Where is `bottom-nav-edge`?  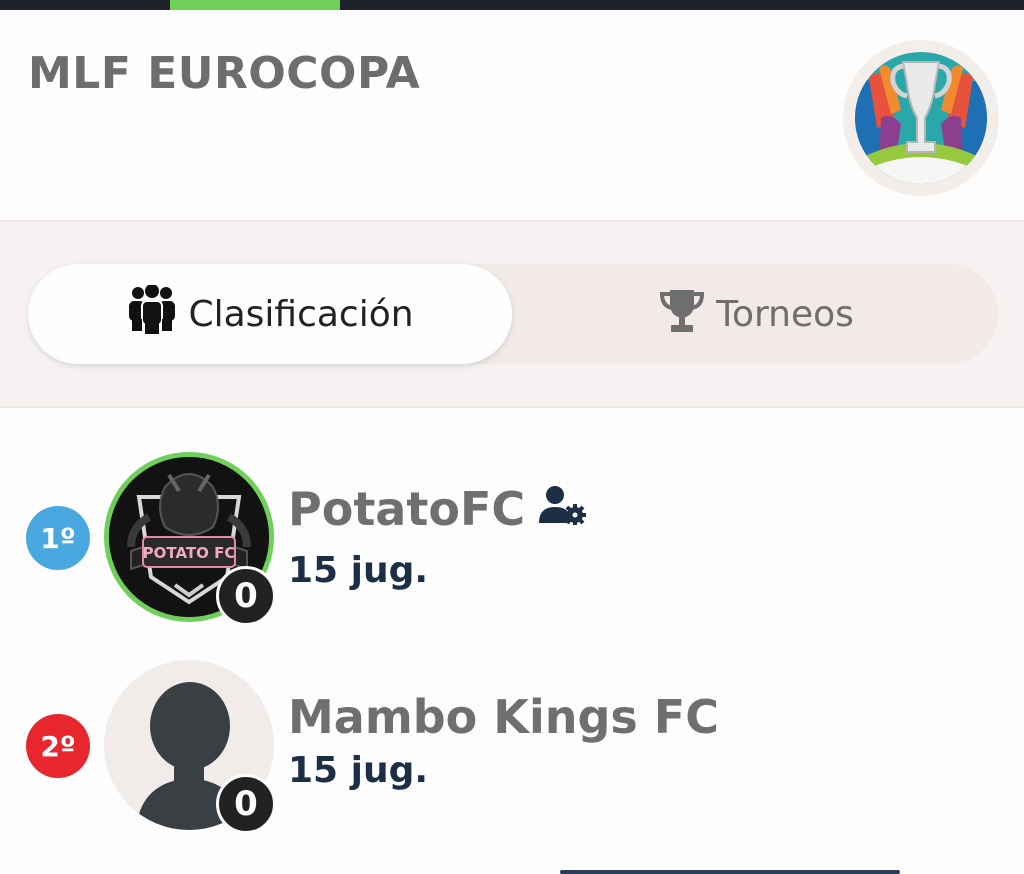 bottom-nav-edge is located at coordinates (730, 872).